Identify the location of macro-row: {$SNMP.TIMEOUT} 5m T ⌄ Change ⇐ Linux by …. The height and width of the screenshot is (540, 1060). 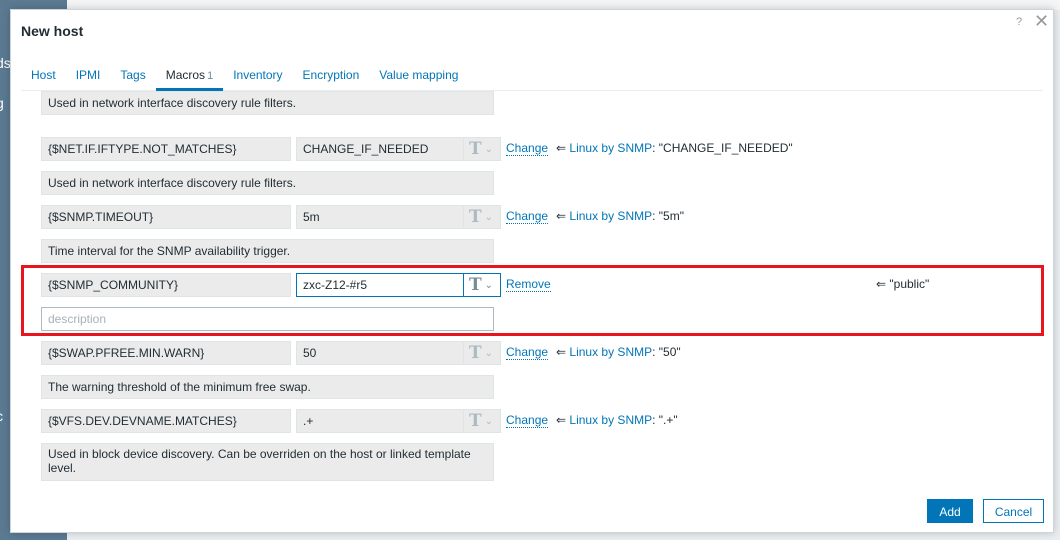
(533, 239).